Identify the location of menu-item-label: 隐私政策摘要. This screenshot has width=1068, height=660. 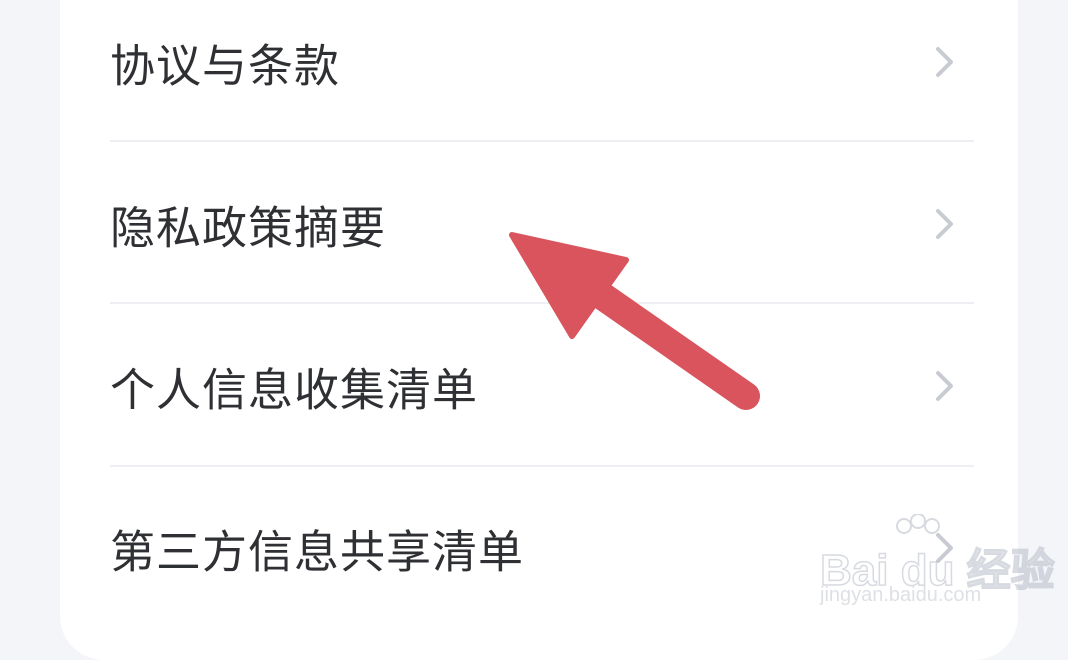
(248, 228).